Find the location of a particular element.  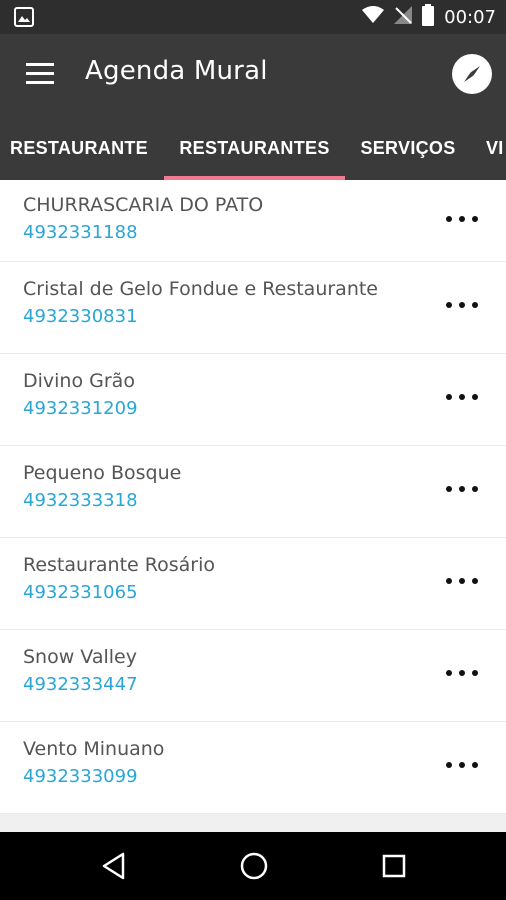

tab-label: RESTAURANTES is located at coordinates (254, 147).